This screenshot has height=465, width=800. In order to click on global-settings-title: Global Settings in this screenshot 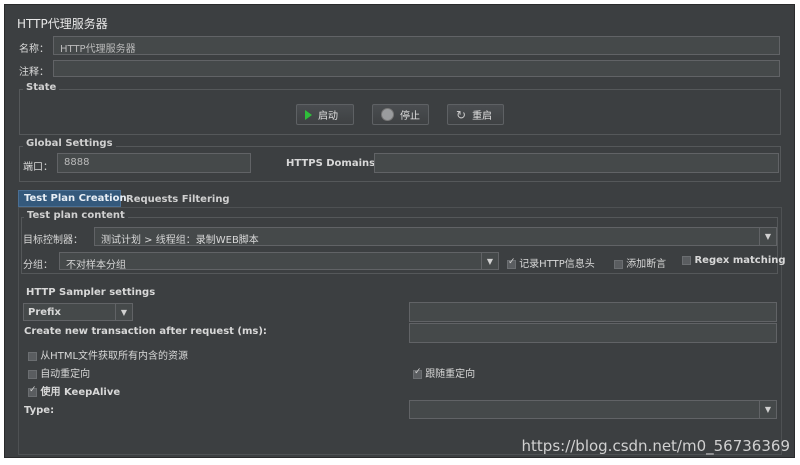, I will do `click(69, 143)`.